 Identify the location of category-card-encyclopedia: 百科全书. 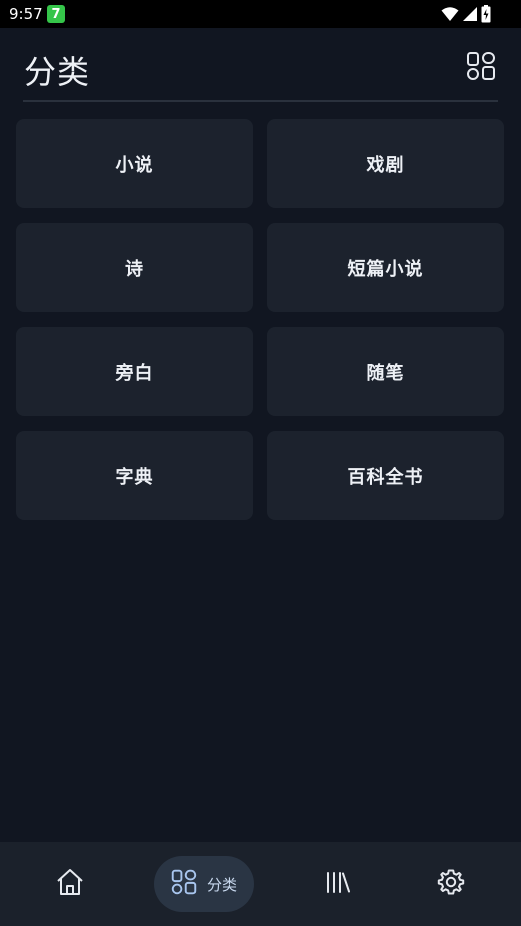
(385, 475).